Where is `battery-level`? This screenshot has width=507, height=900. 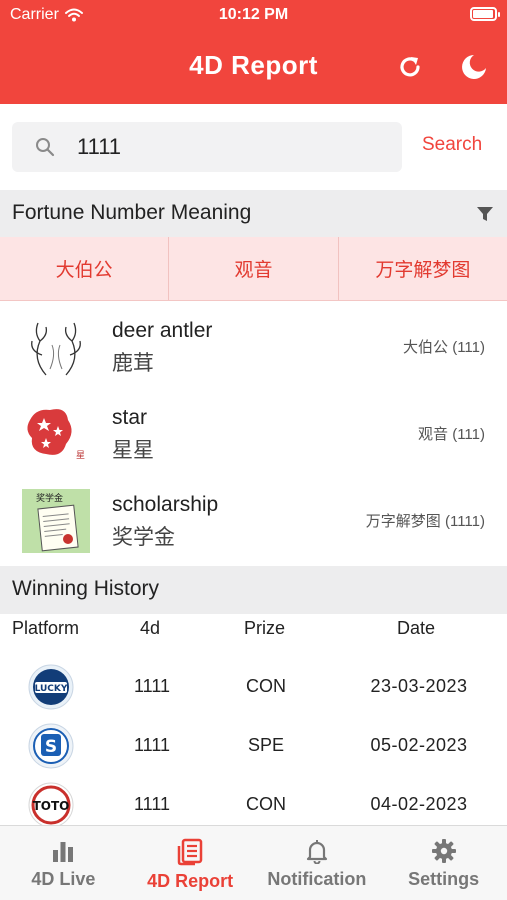 battery-level is located at coordinates (483, 14).